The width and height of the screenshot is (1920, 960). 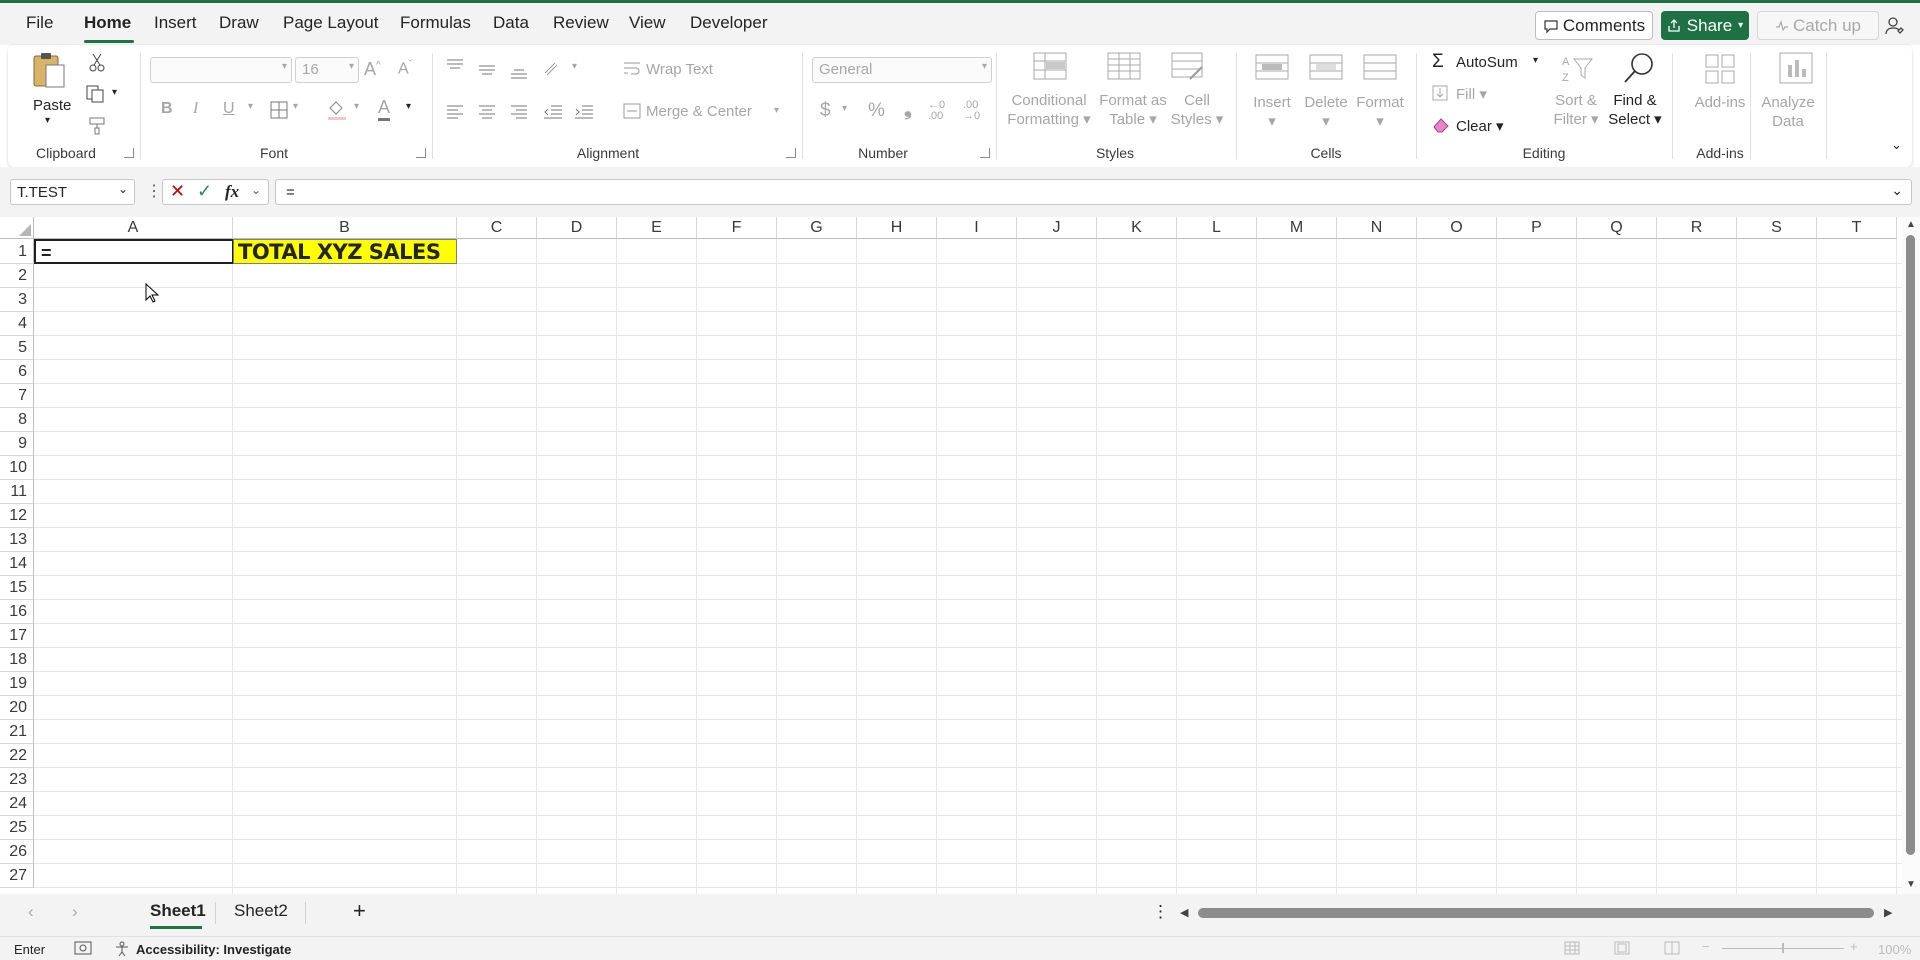 What do you see at coordinates (1188, 66) in the screenshot?
I see `cell-styles-icon` at bounding box center [1188, 66].